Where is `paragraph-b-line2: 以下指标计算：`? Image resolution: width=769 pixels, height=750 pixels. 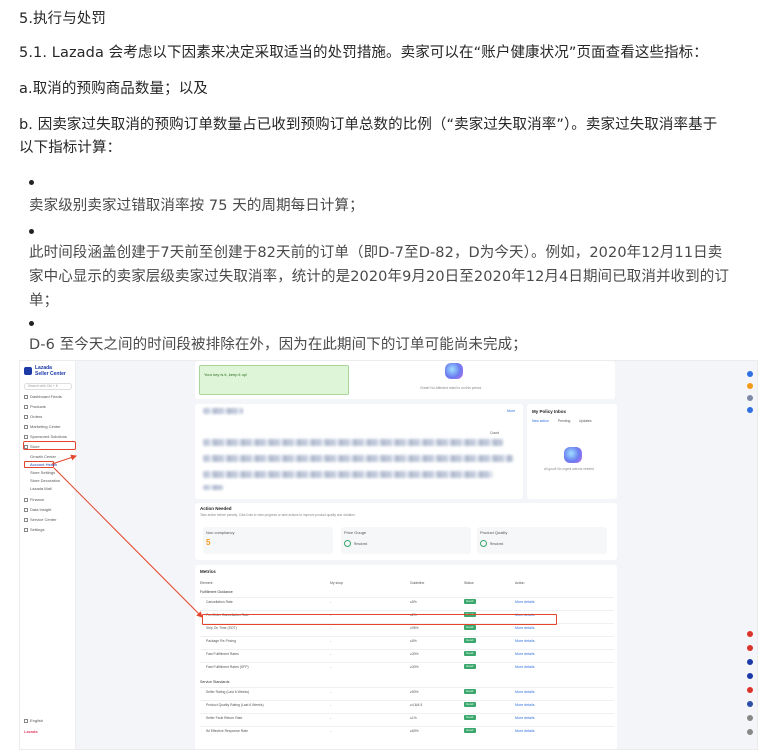
paragraph-b-line2: 以下指标计算： is located at coordinates (70, 148).